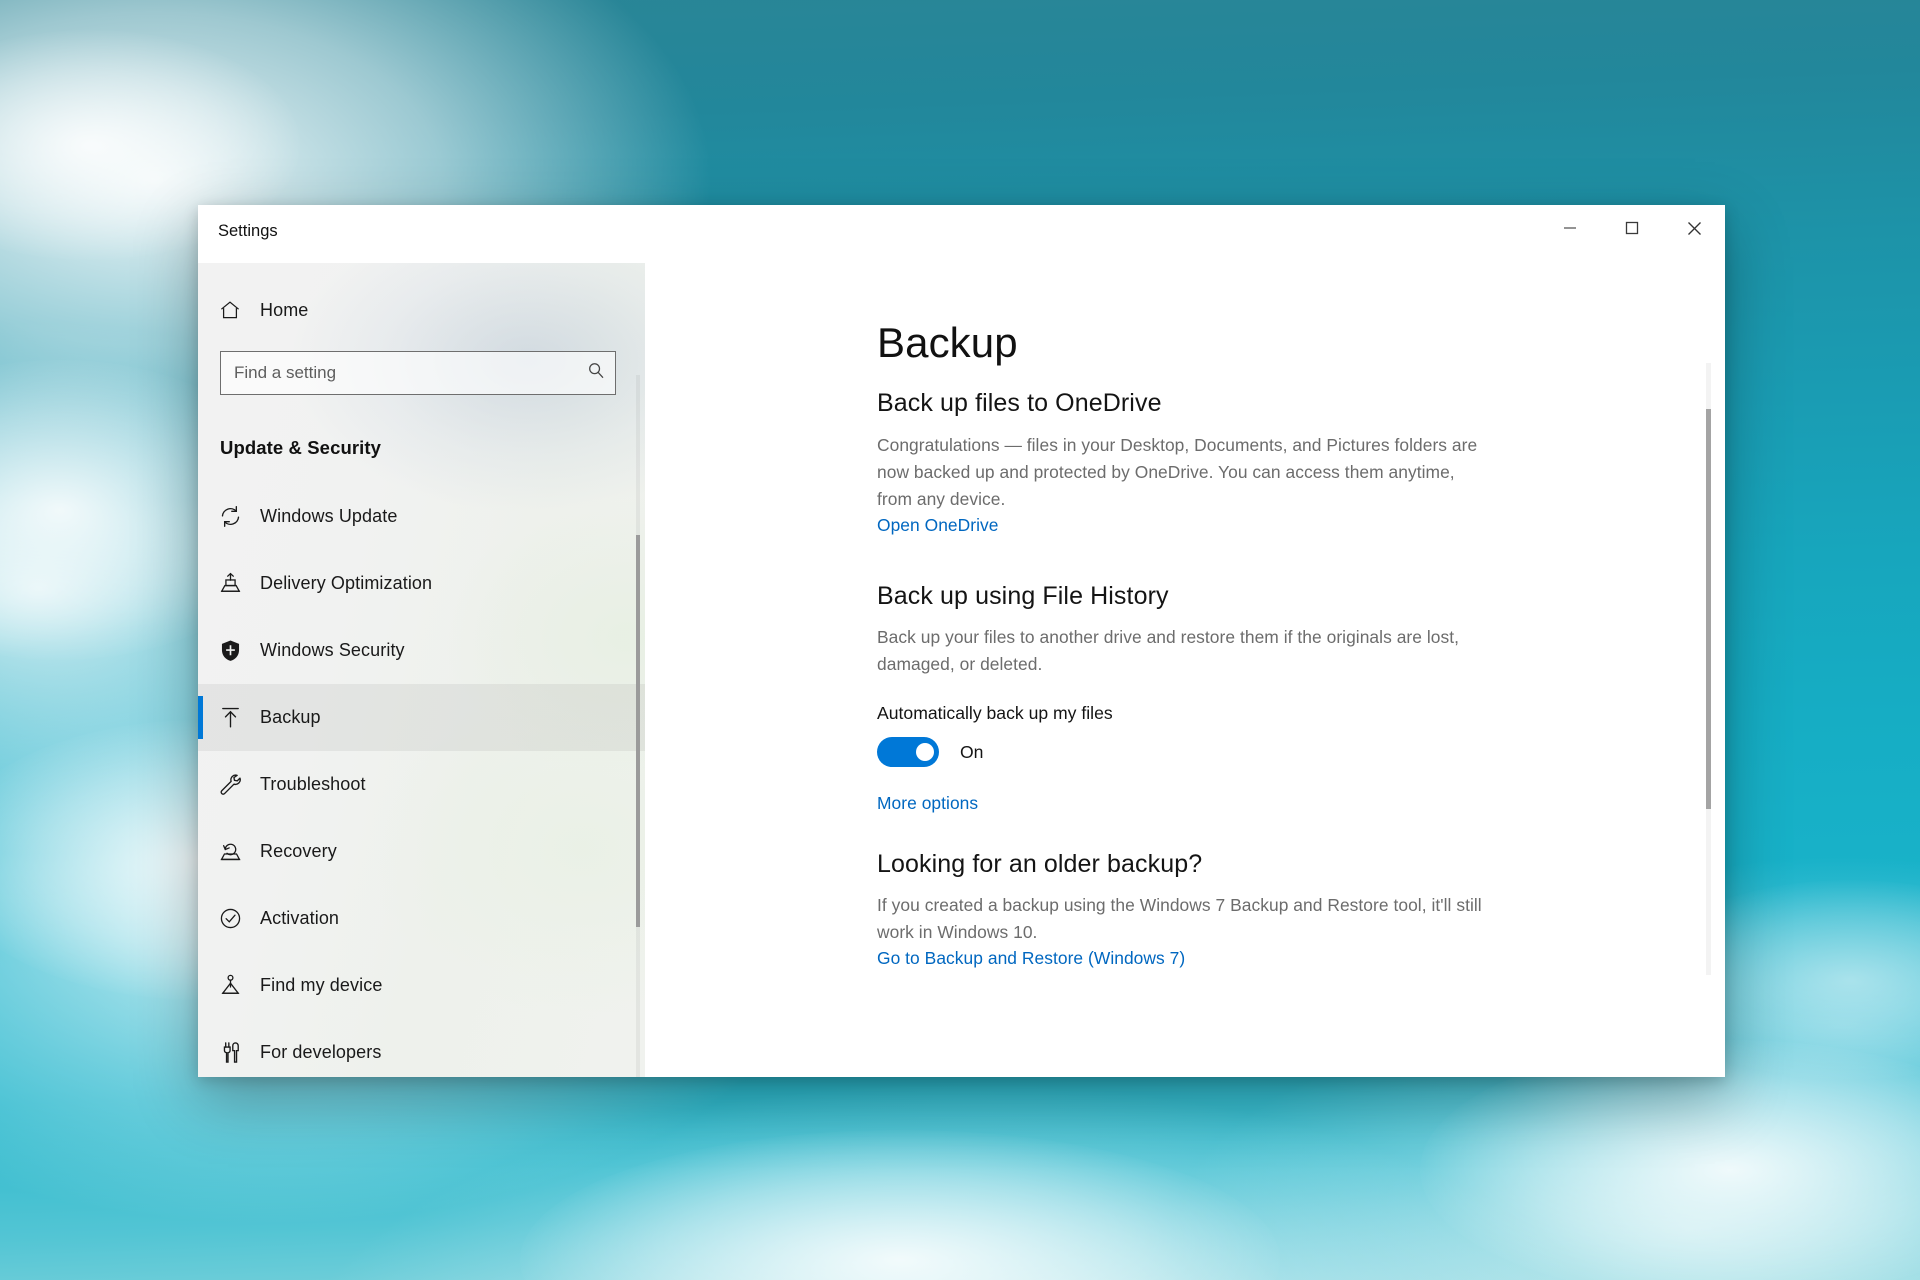 The height and width of the screenshot is (1280, 1920). I want to click on window-controls, so click(1632, 228).